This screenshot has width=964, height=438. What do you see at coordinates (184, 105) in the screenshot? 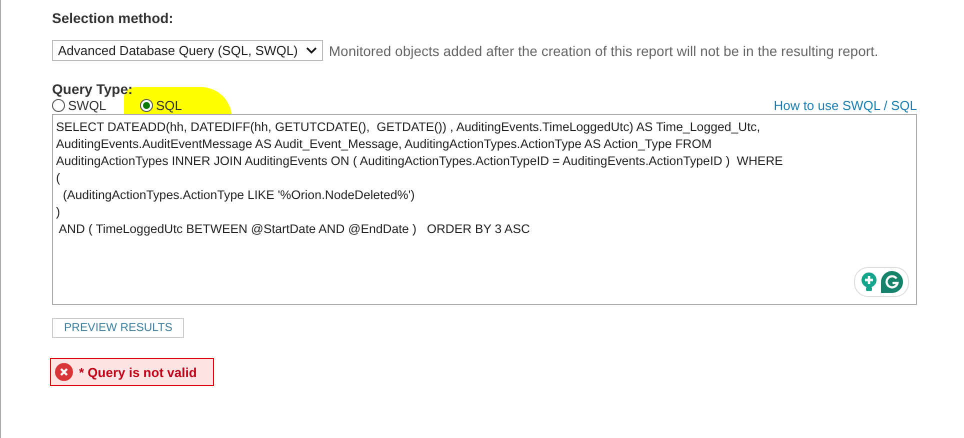
I see `radio-option: SQL` at bounding box center [184, 105].